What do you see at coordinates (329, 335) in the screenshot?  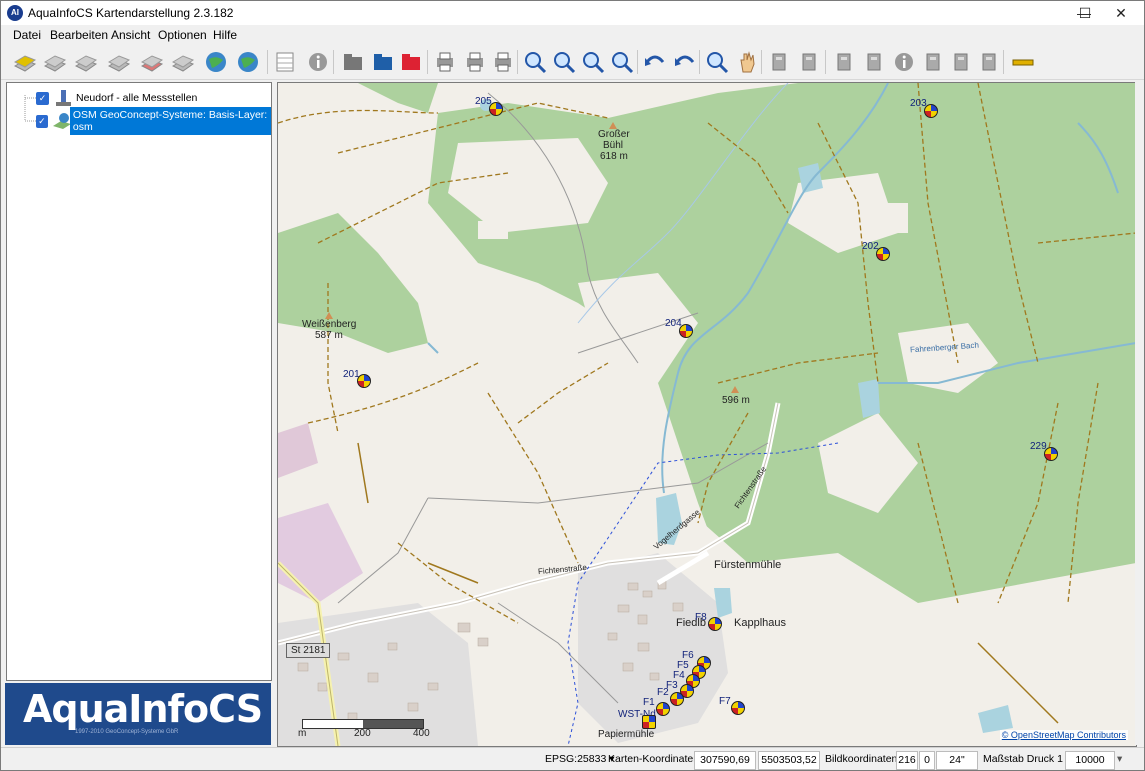 I see `map-label-587m: 587 m` at bounding box center [329, 335].